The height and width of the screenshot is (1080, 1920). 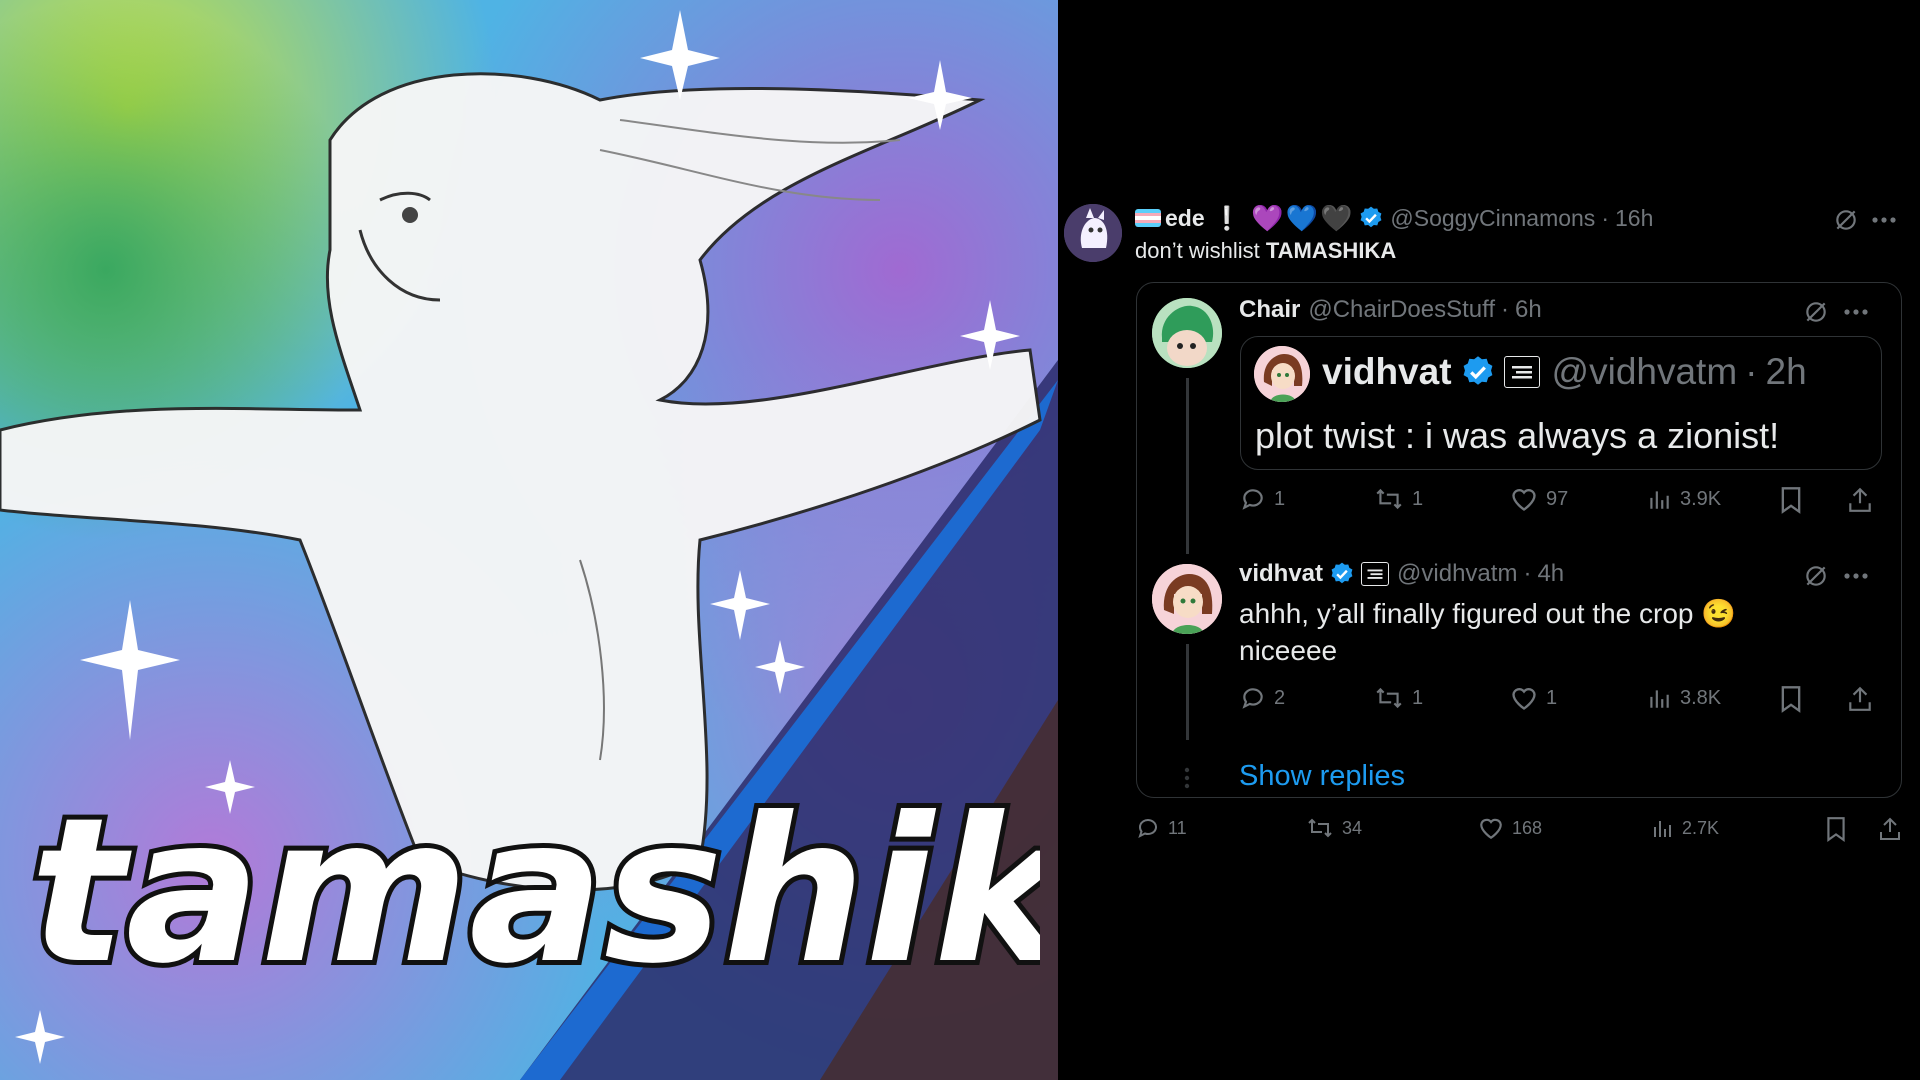 I want to click on main-tweet-time: 16h, so click(x=1634, y=218).